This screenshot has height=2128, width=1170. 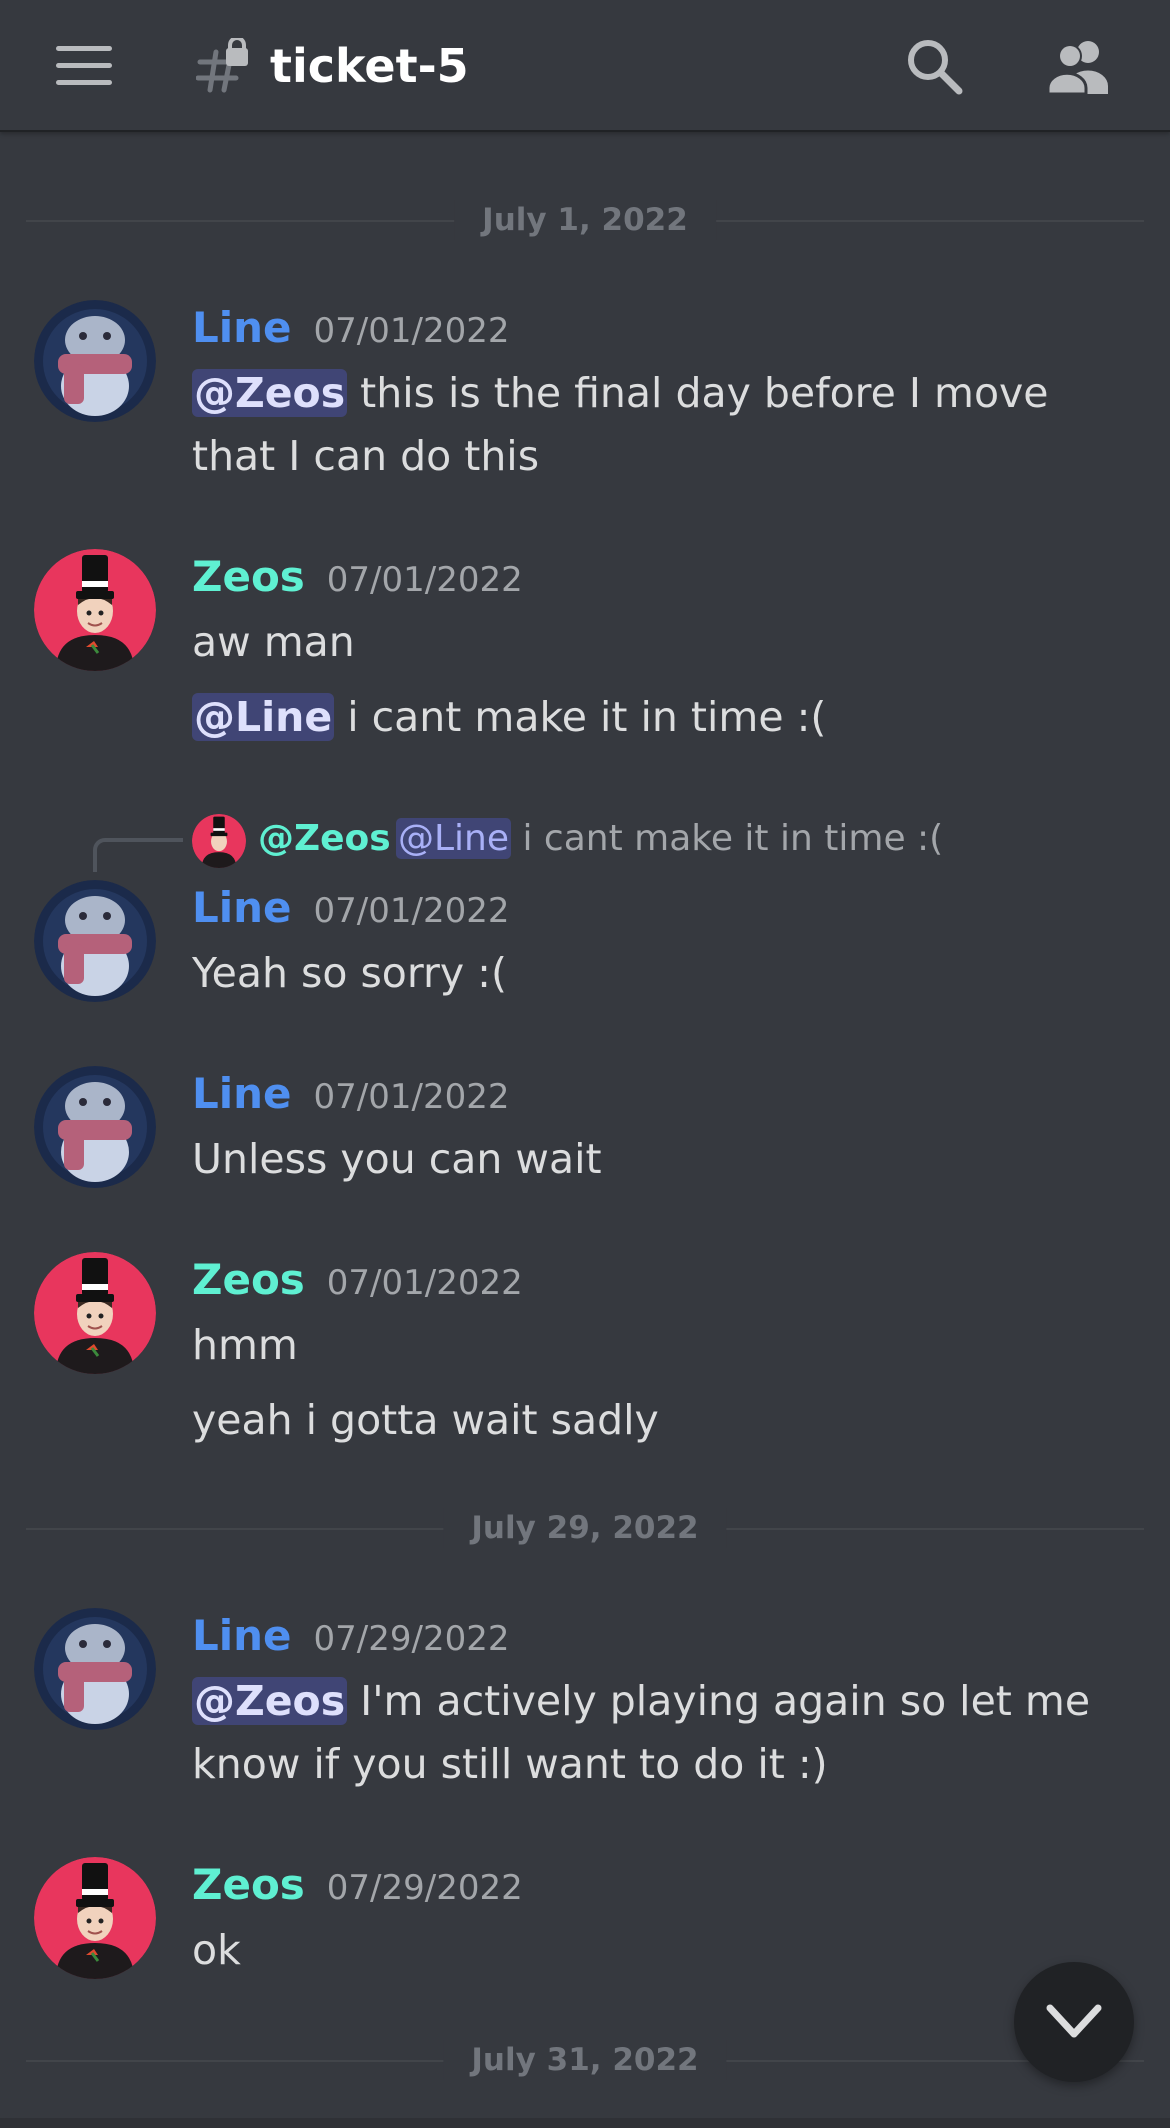 I want to click on reply-reference: @Zeos @Line i cant make it in time :(, so click(x=585, y=840).